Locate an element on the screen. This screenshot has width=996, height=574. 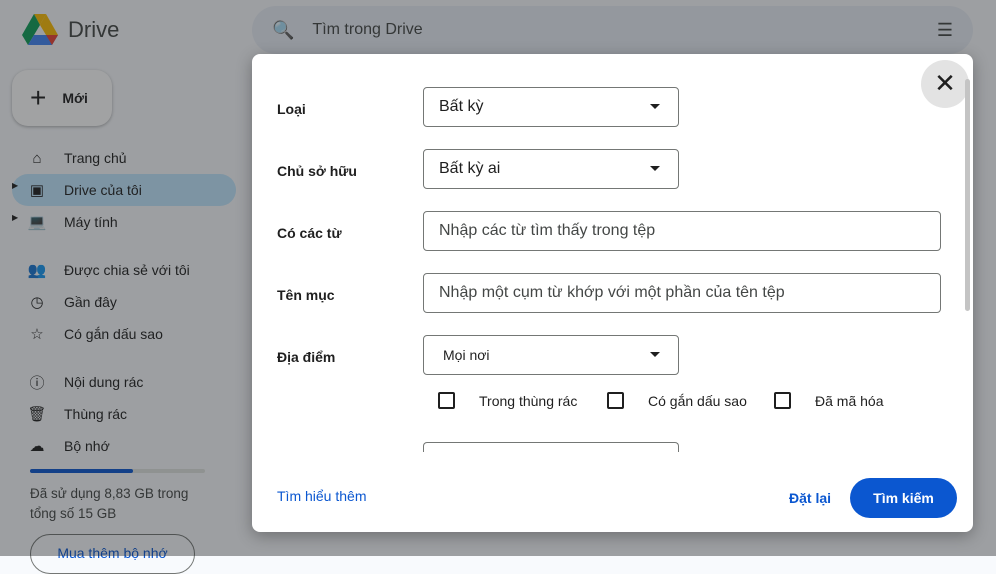
location-select: Mọi nơi is located at coordinates (551, 355).